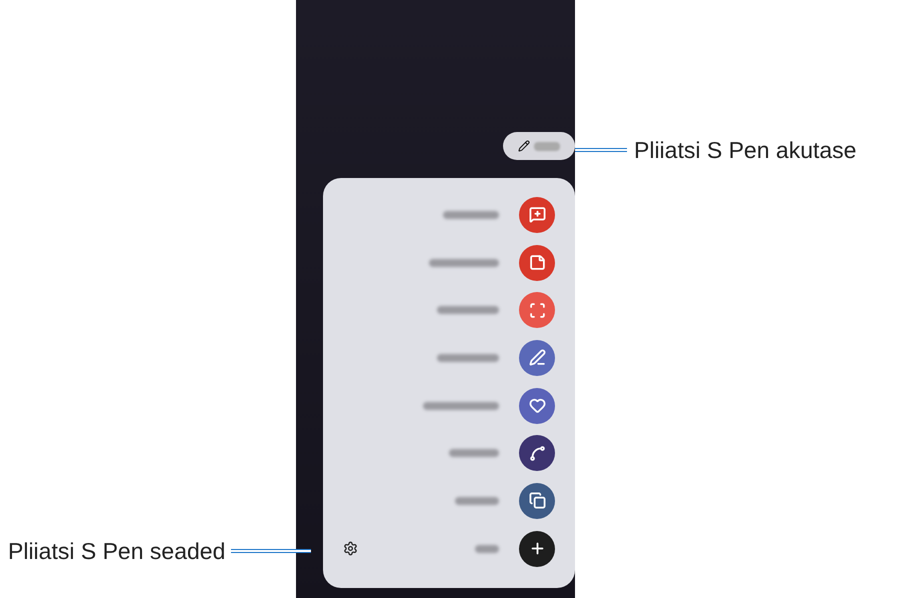 This screenshot has height=598, width=900. Describe the element at coordinates (537, 310) in the screenshot. I see `dashed-frame-icon` at that location.